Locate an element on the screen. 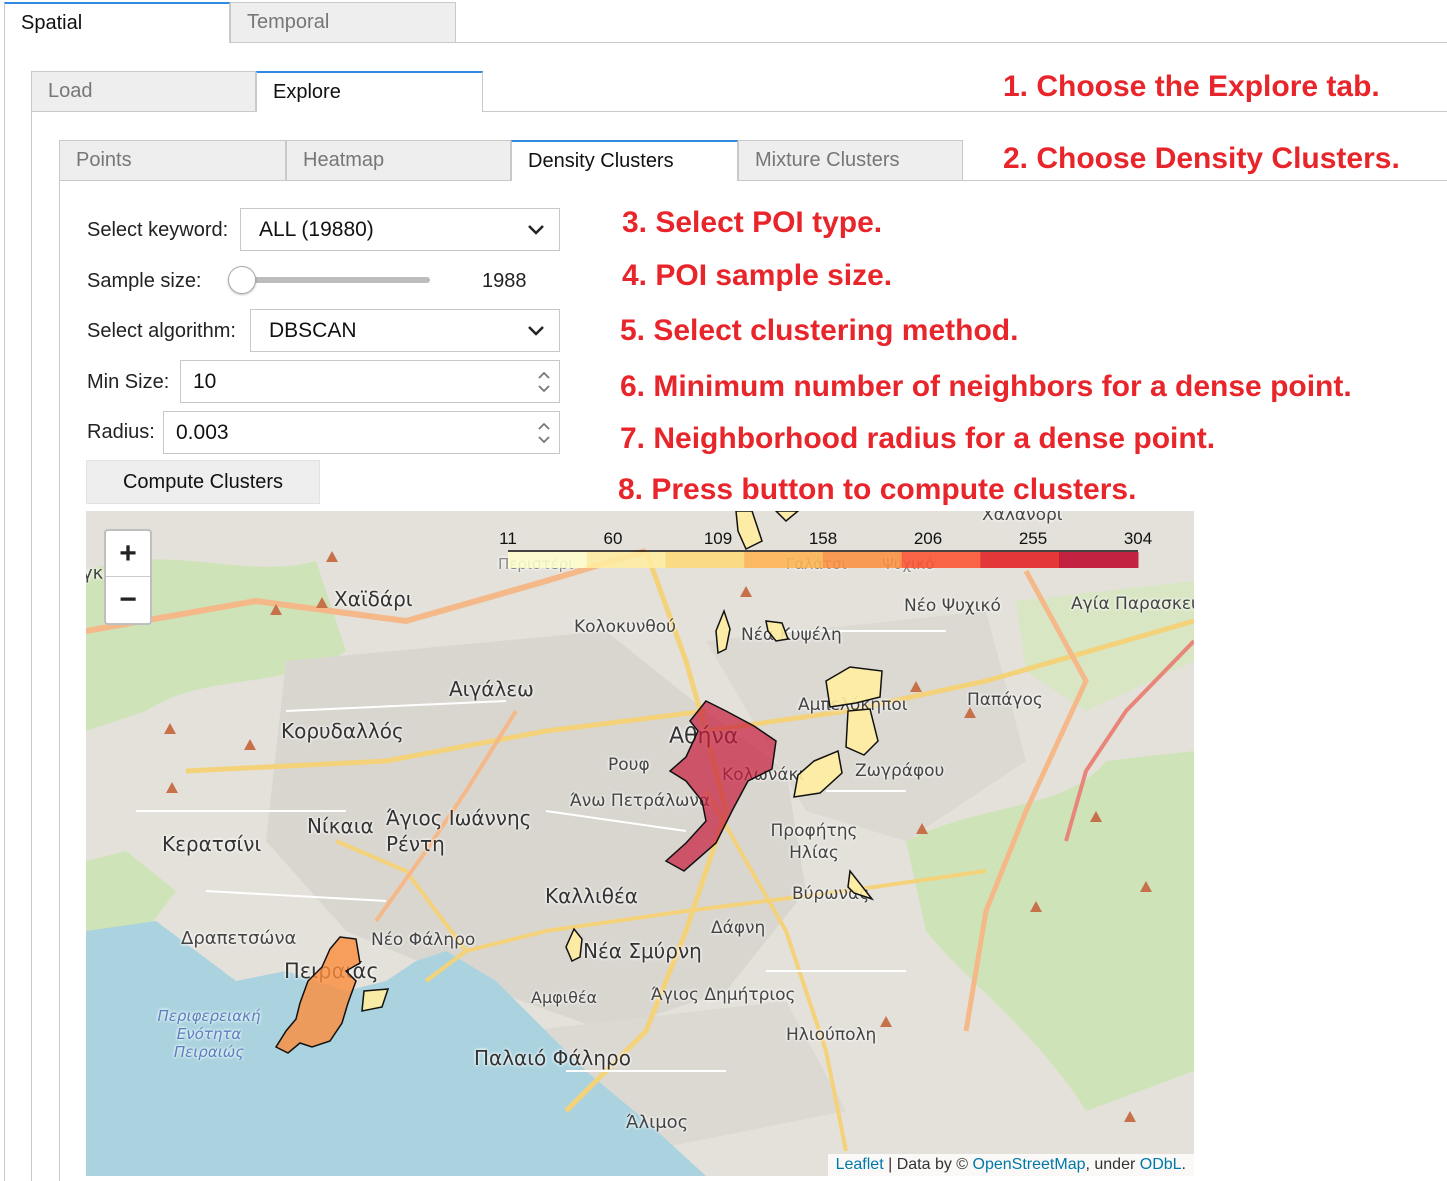  algorithm-select: DBSCAN is located at coordinates (405, 330).